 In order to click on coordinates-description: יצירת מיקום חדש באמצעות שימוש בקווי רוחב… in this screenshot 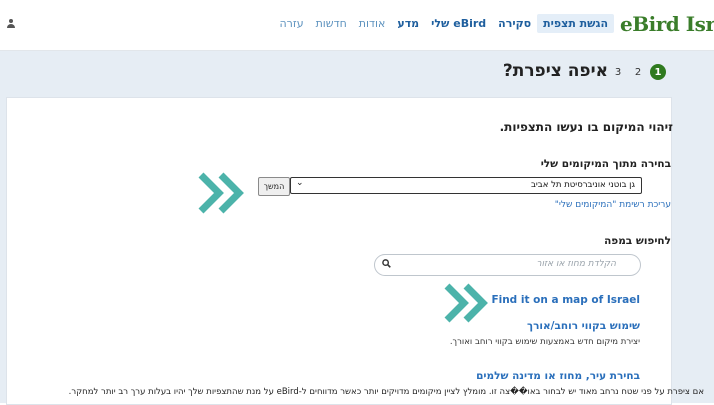, I will do `click(544, 342)`.